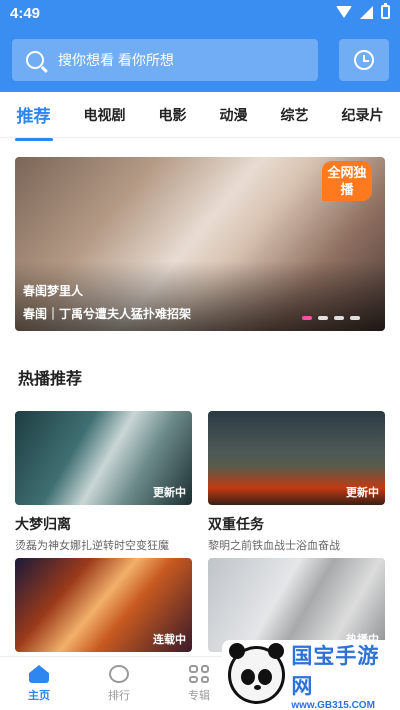 The width and height of the screenshot is (400, 710). What do you see at coordinates (234, 115) in the screenshot?
I see `tab-anime: 动漫` at bounding box center [234, 115].